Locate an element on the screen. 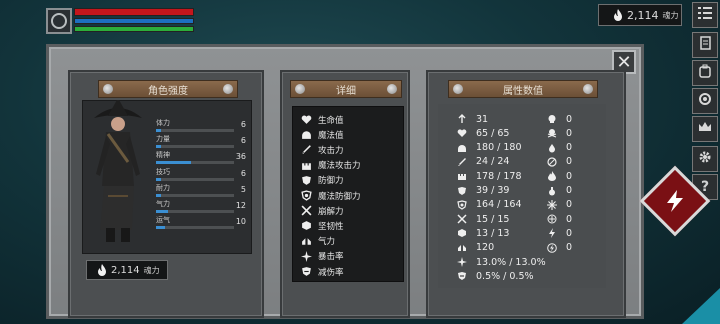  value-text: 178 / 178 is located at coordinates (499, 176).